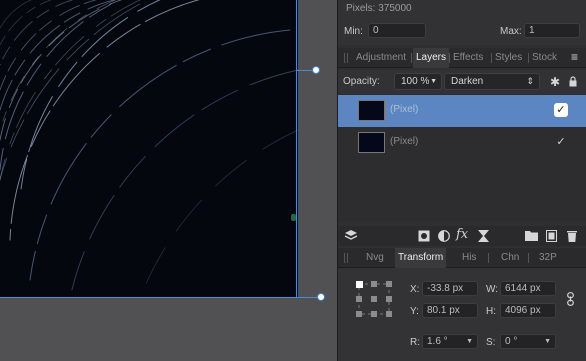 The height and width of the screenshot is (361, 586). Describe the element at coordinates (555, 82) in the screenshot. I see `gear-icon: ✱` at that location.